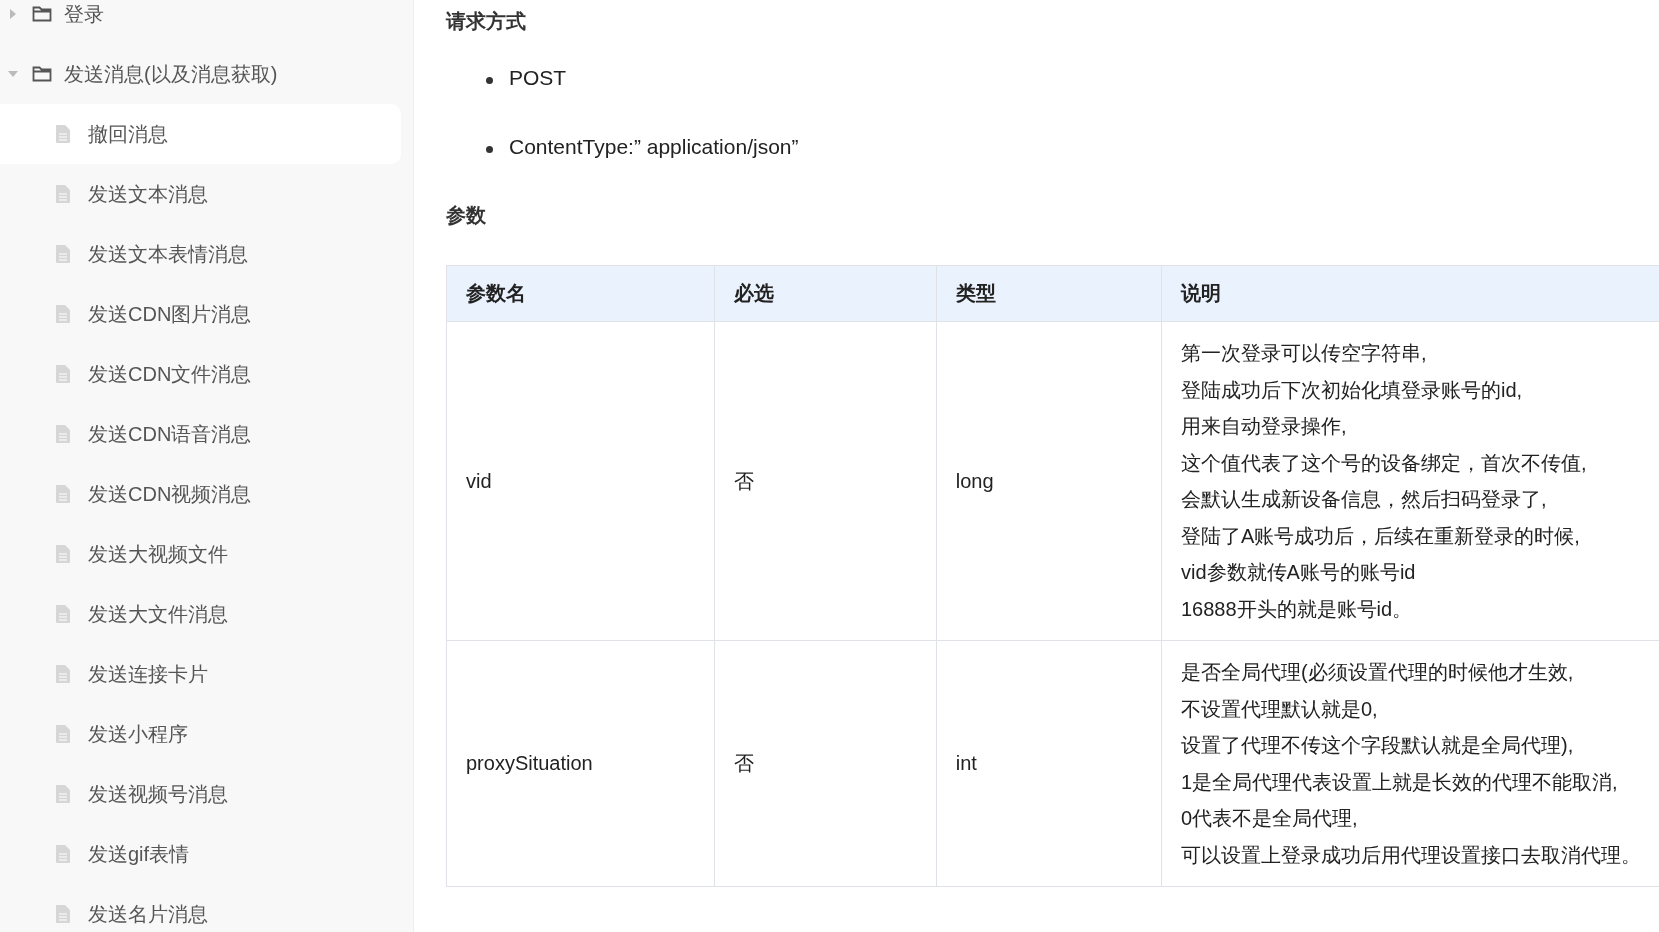 The width and height of the screenshot is (1659, 932). I want to click on tree-item: 发送名片消息, so click(200, 908).